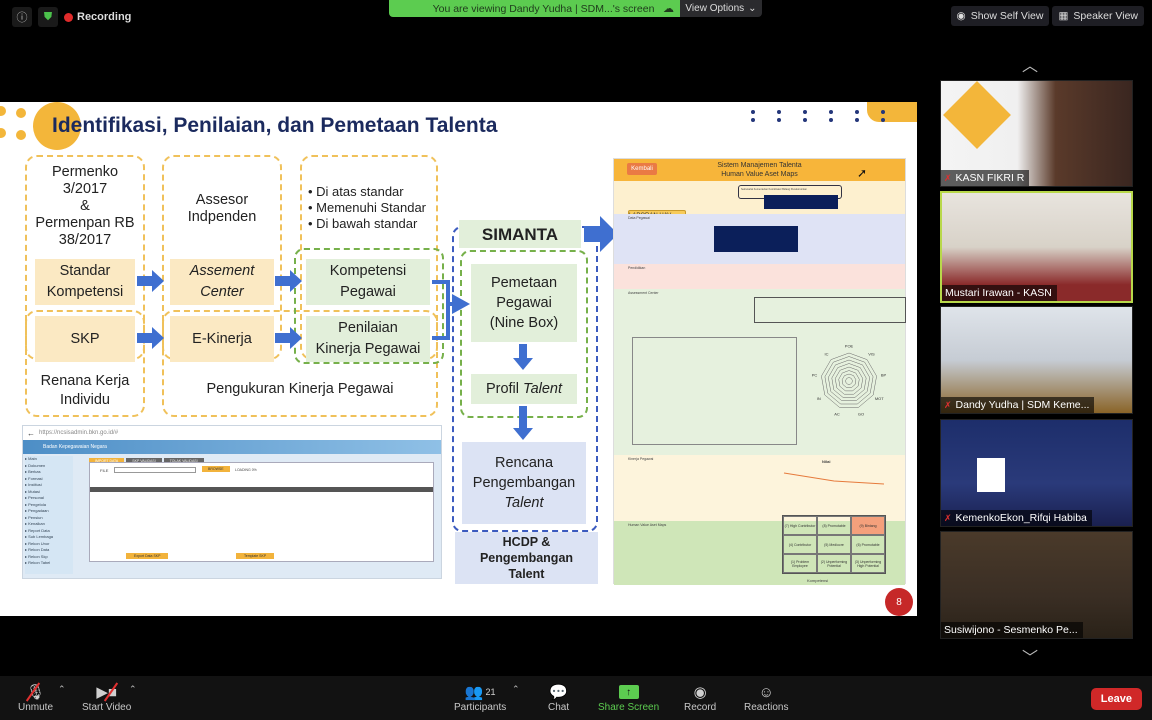 The image size is (1152, 720). I want to click on chat-label: Chat, so click(559, 707).